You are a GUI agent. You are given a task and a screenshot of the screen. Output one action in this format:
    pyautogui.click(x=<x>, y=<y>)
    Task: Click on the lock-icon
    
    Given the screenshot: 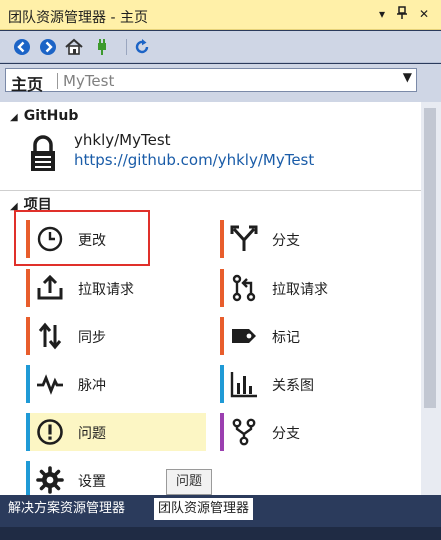 What is the action you would take?
    pyautogui.click(x=43, y=154)
    